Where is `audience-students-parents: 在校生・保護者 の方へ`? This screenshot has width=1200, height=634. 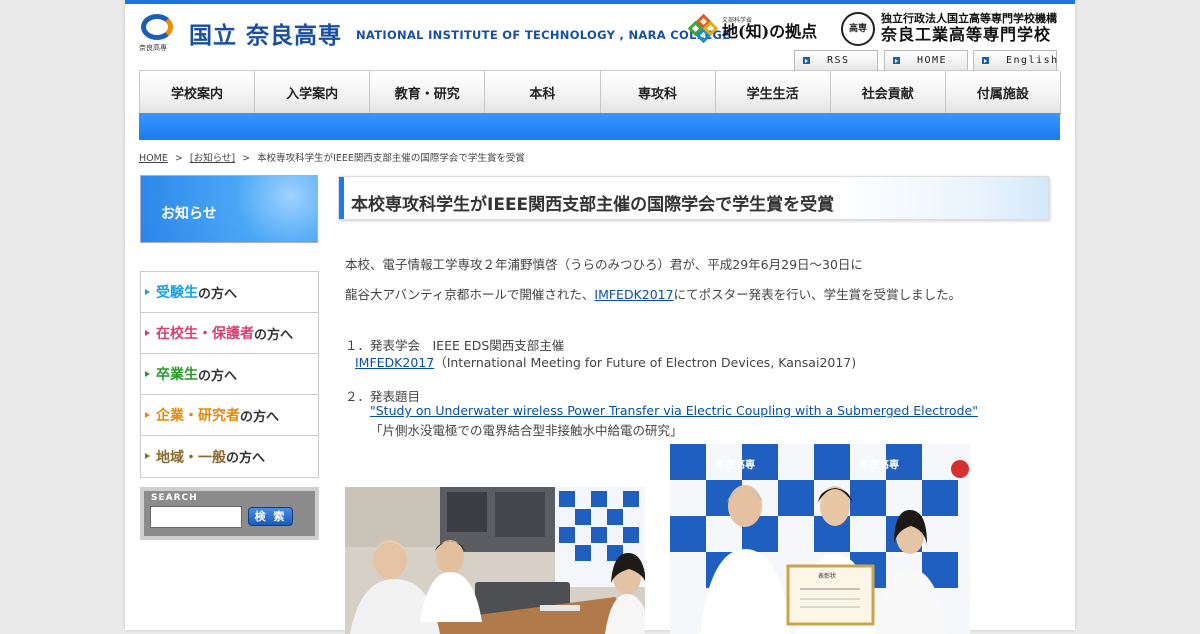 audience-students-parents: 在校生・保護者 の方へ is located at coordinates (229, 333).